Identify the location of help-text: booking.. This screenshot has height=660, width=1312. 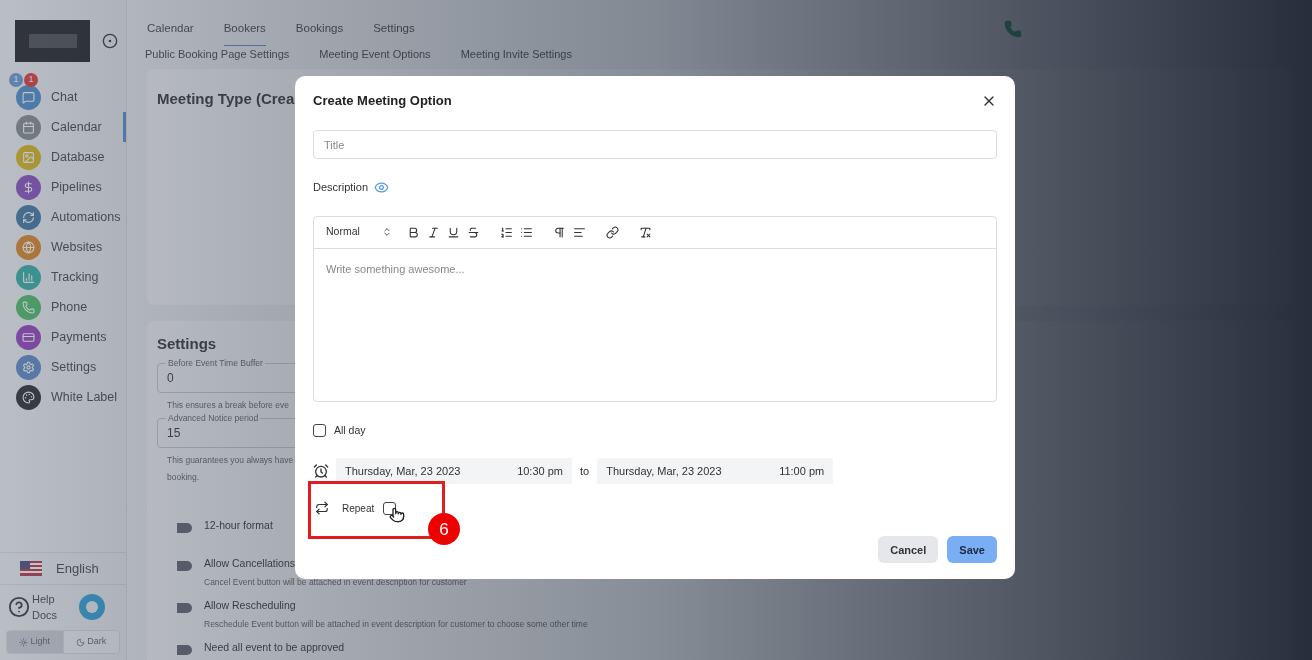
(183, 477).